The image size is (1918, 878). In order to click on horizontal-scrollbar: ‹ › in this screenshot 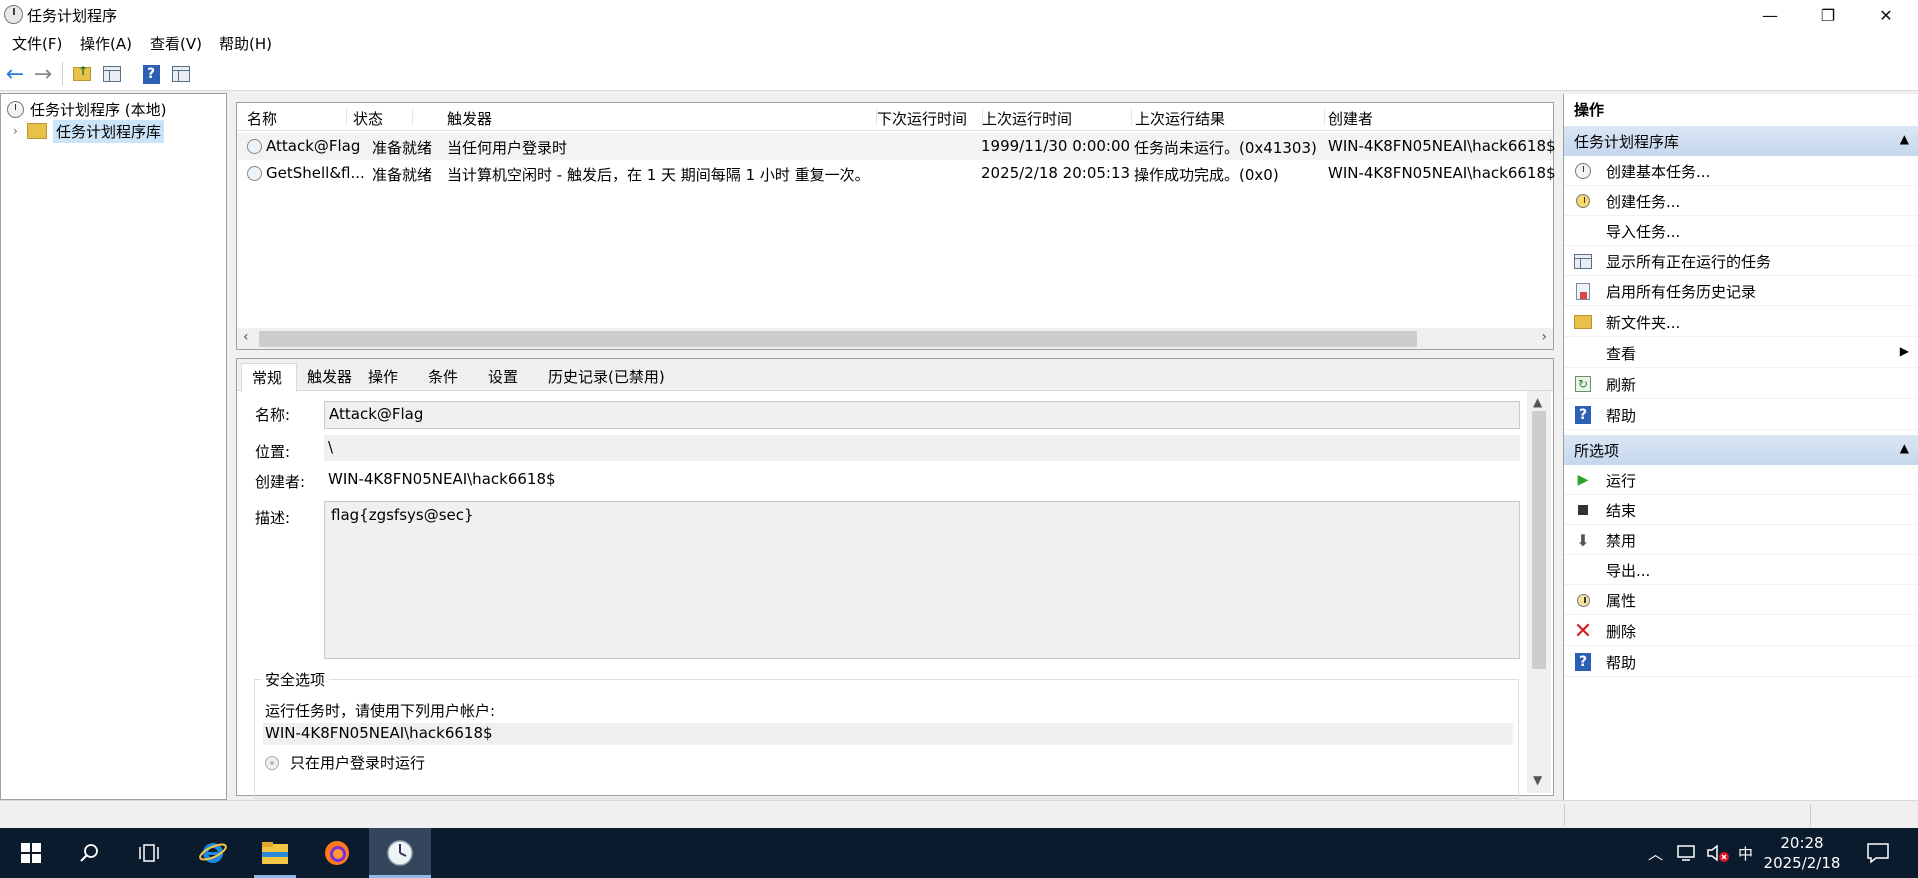, I will do `click(895, 338)`.